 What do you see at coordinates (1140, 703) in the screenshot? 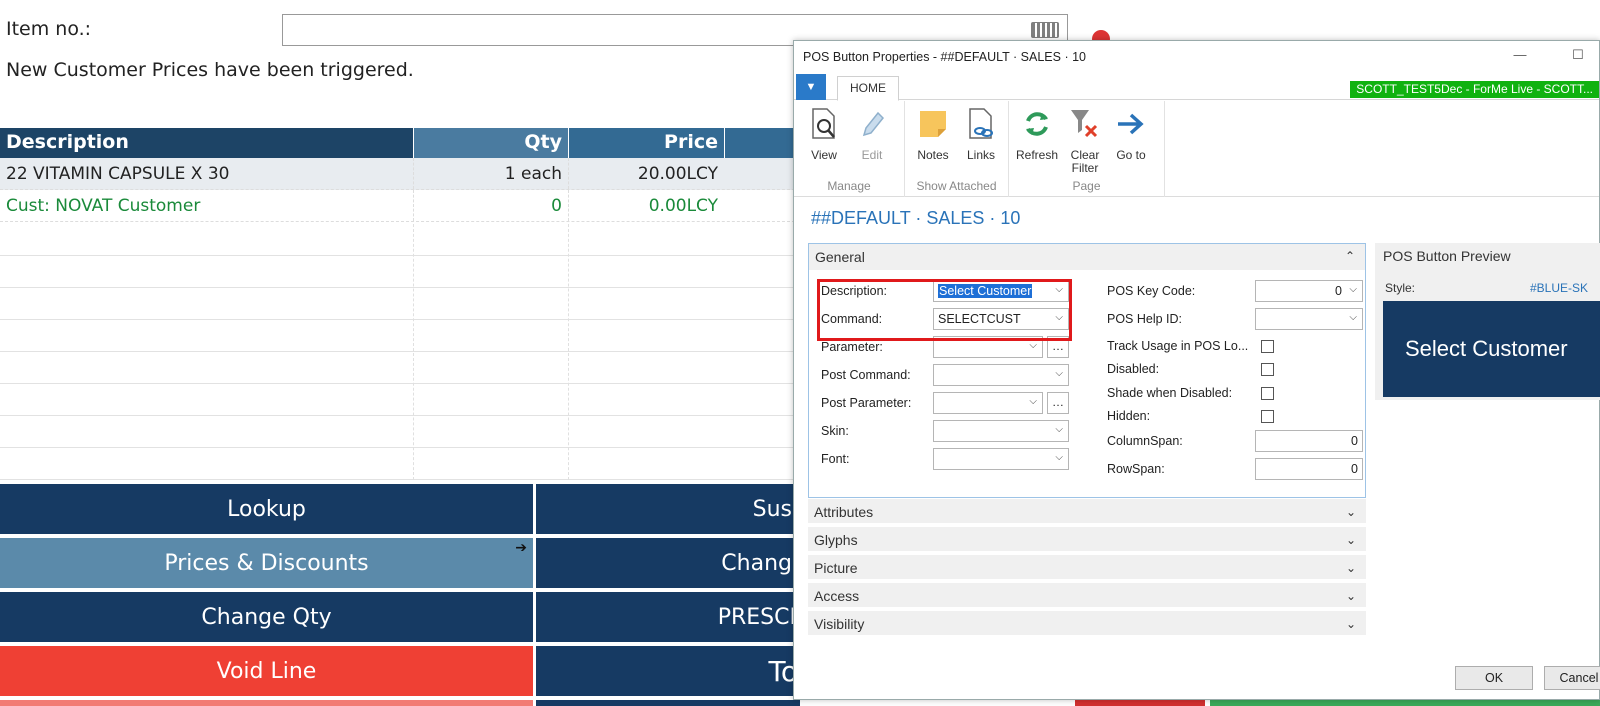
I see `partial-cancel-button` at bounding box center [1140, 703].